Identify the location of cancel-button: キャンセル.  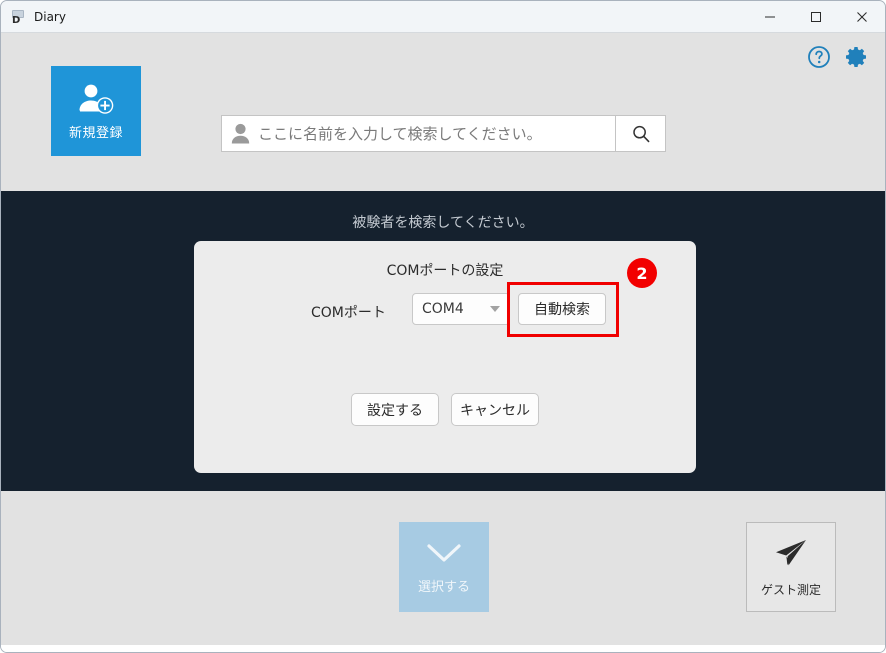
(495, 409).